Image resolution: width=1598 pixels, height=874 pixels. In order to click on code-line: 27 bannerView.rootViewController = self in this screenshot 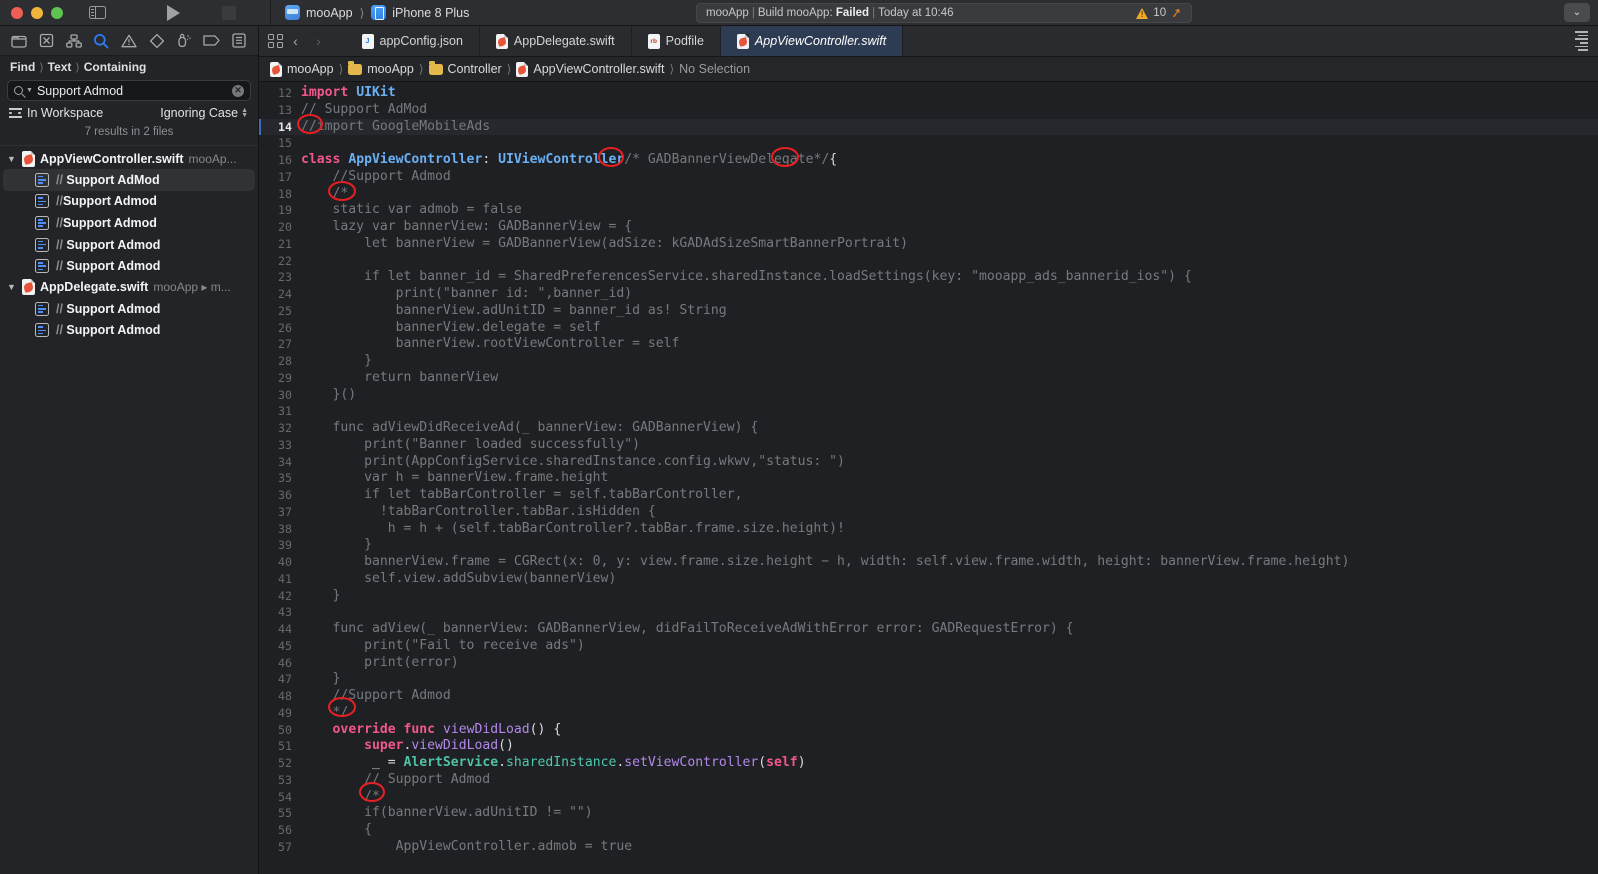, I will do `click(928, 344)`.